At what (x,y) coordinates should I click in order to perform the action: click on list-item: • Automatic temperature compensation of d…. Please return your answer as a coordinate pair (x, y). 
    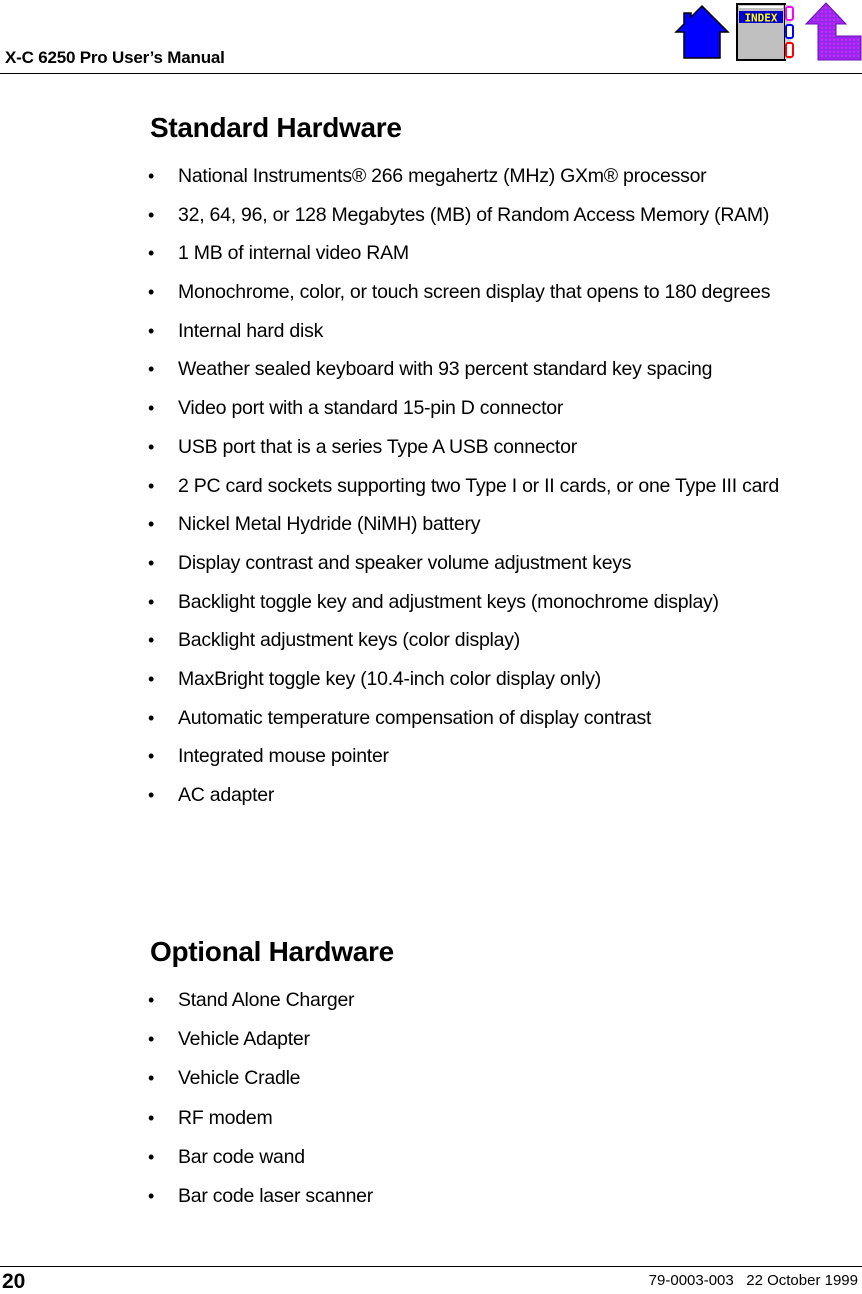
    Looking at the image, I should click on (421, 718).